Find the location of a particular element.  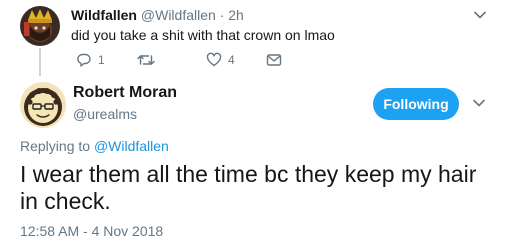

message-action is located at coordinates (274, 60).